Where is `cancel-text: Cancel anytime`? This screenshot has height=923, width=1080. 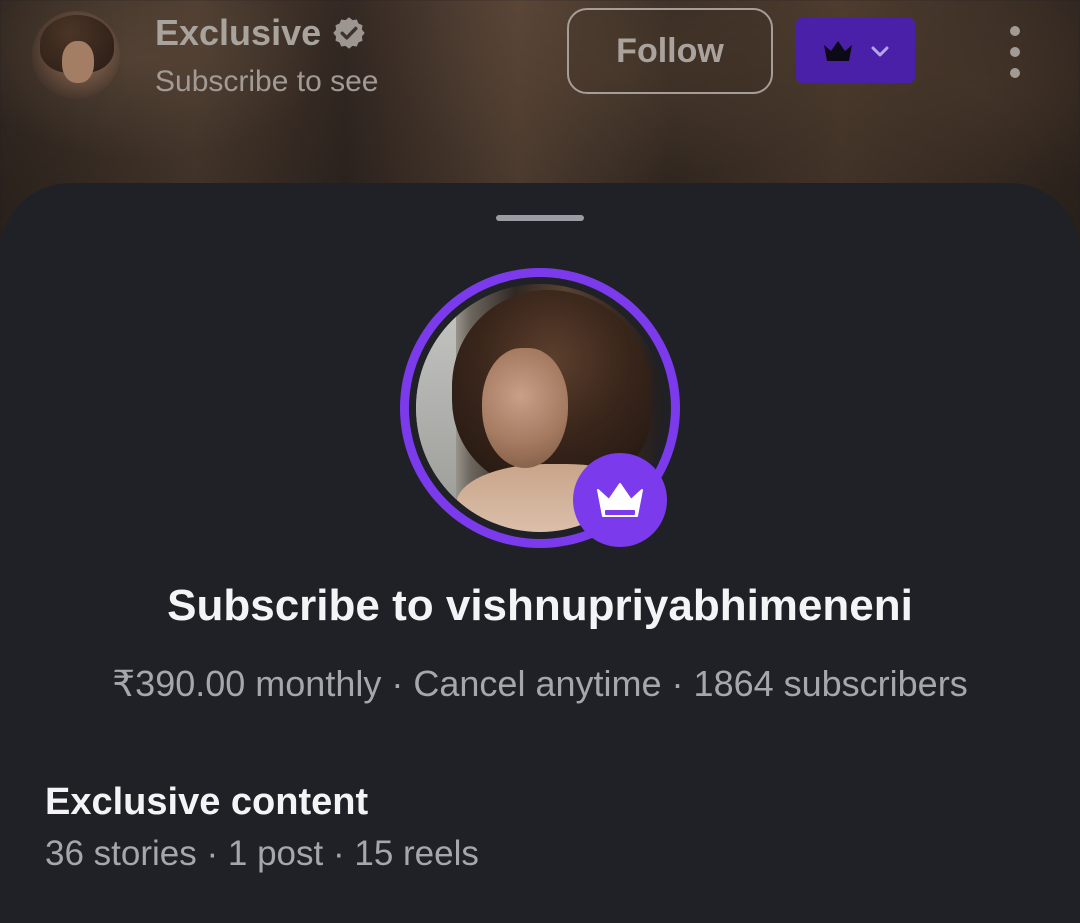 cancel-text: Cancel anytime is located at coordinates (537, 683).